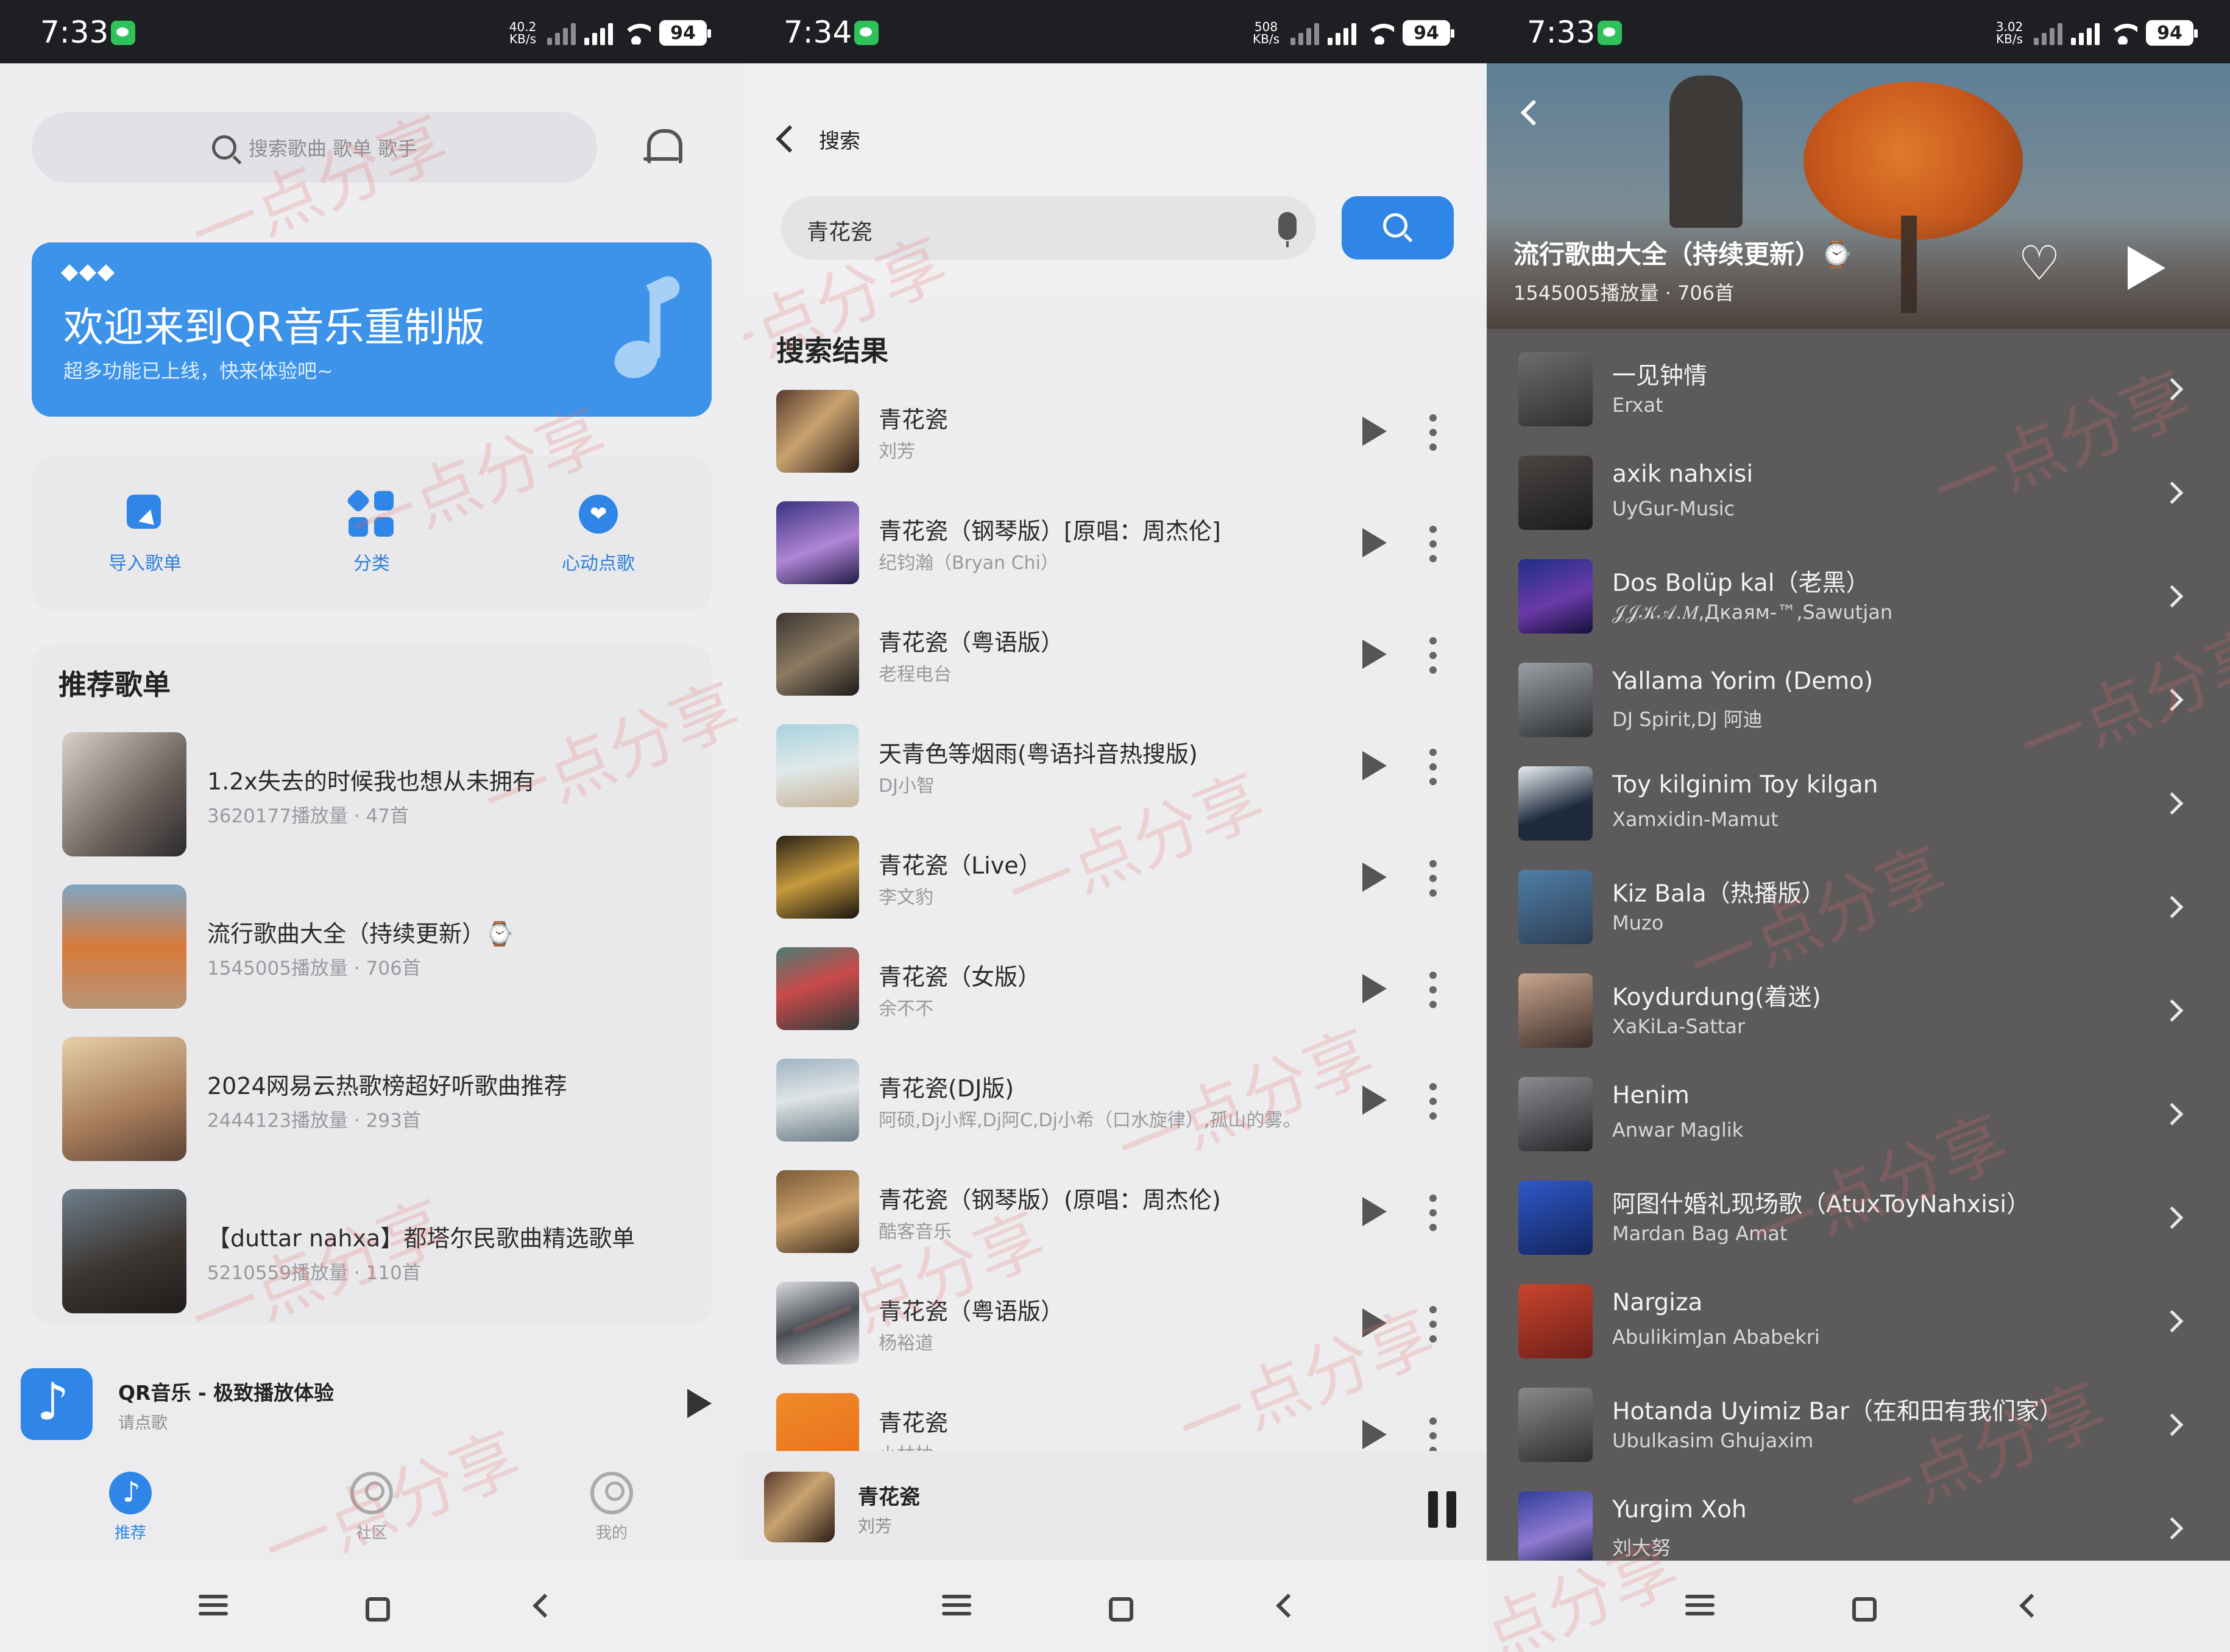 This screenshot has height=1652, width=2230. Describe the element at coordinates (1115, 1114) in the screenshot. I see `song-row: 青花瓷(DJ版) 阿硕,Dj小辉,Dj阿C,Dj小希（口水旋律）,孤山的雾。` at that location.